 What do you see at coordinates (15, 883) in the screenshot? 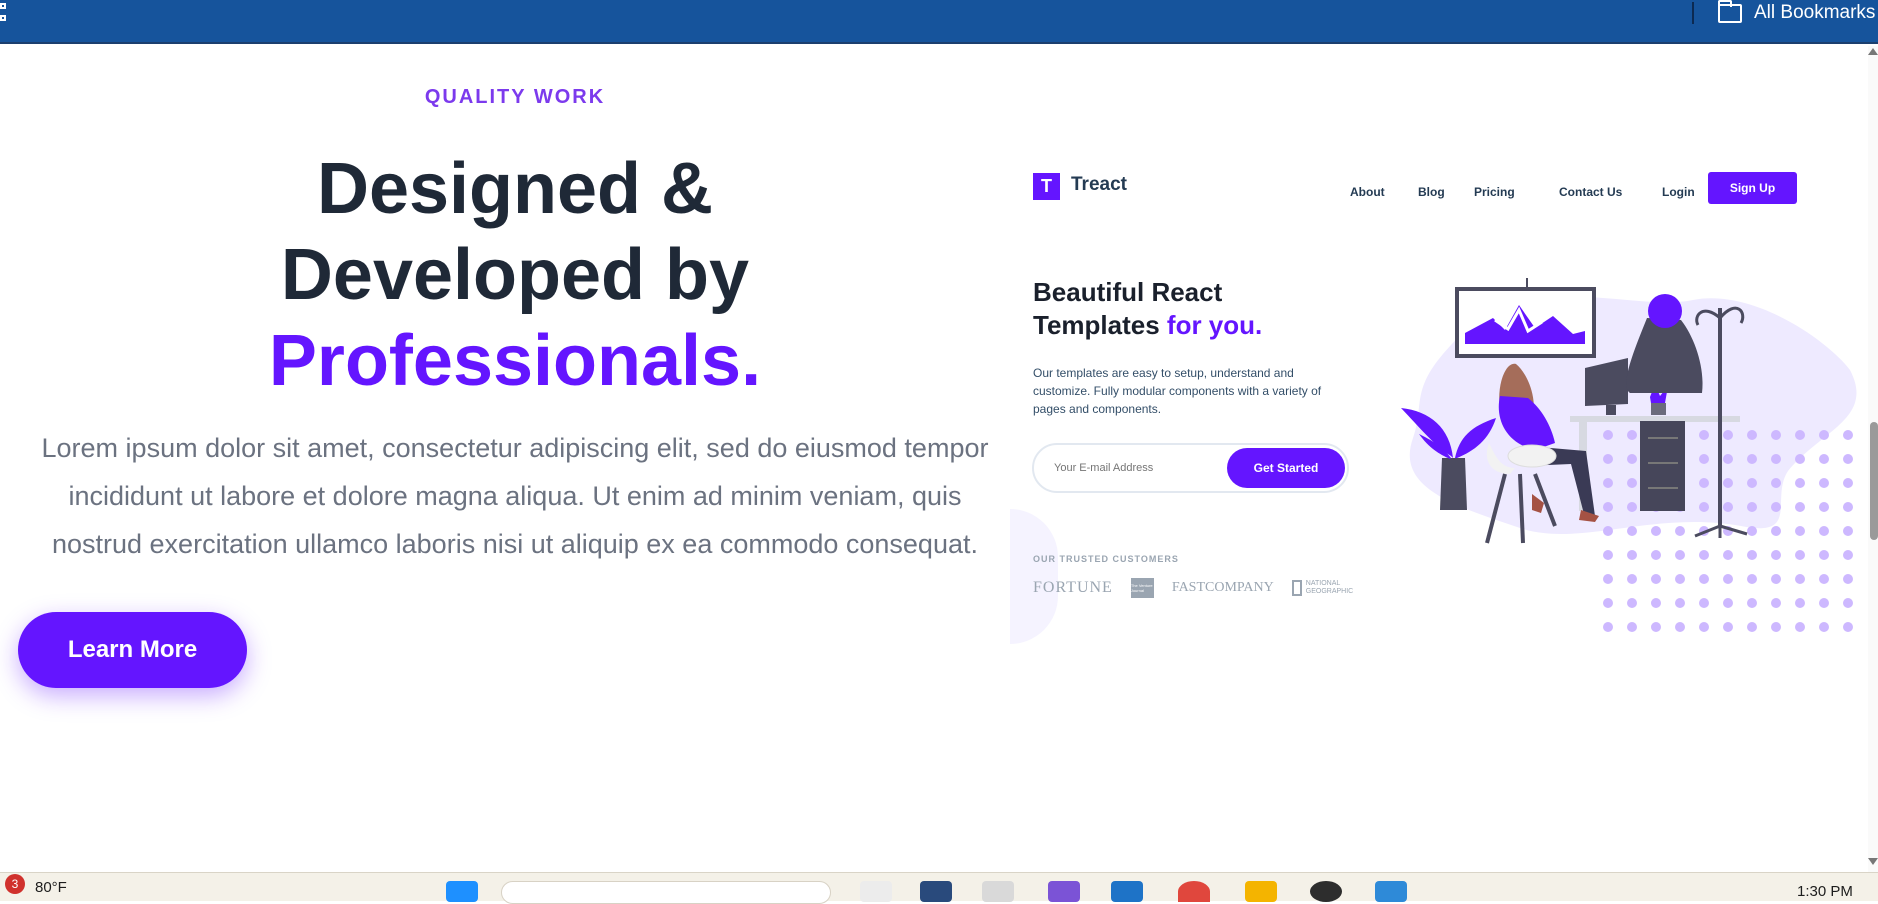
I see `notification-badge: 3` at bounding box center [15, 883].